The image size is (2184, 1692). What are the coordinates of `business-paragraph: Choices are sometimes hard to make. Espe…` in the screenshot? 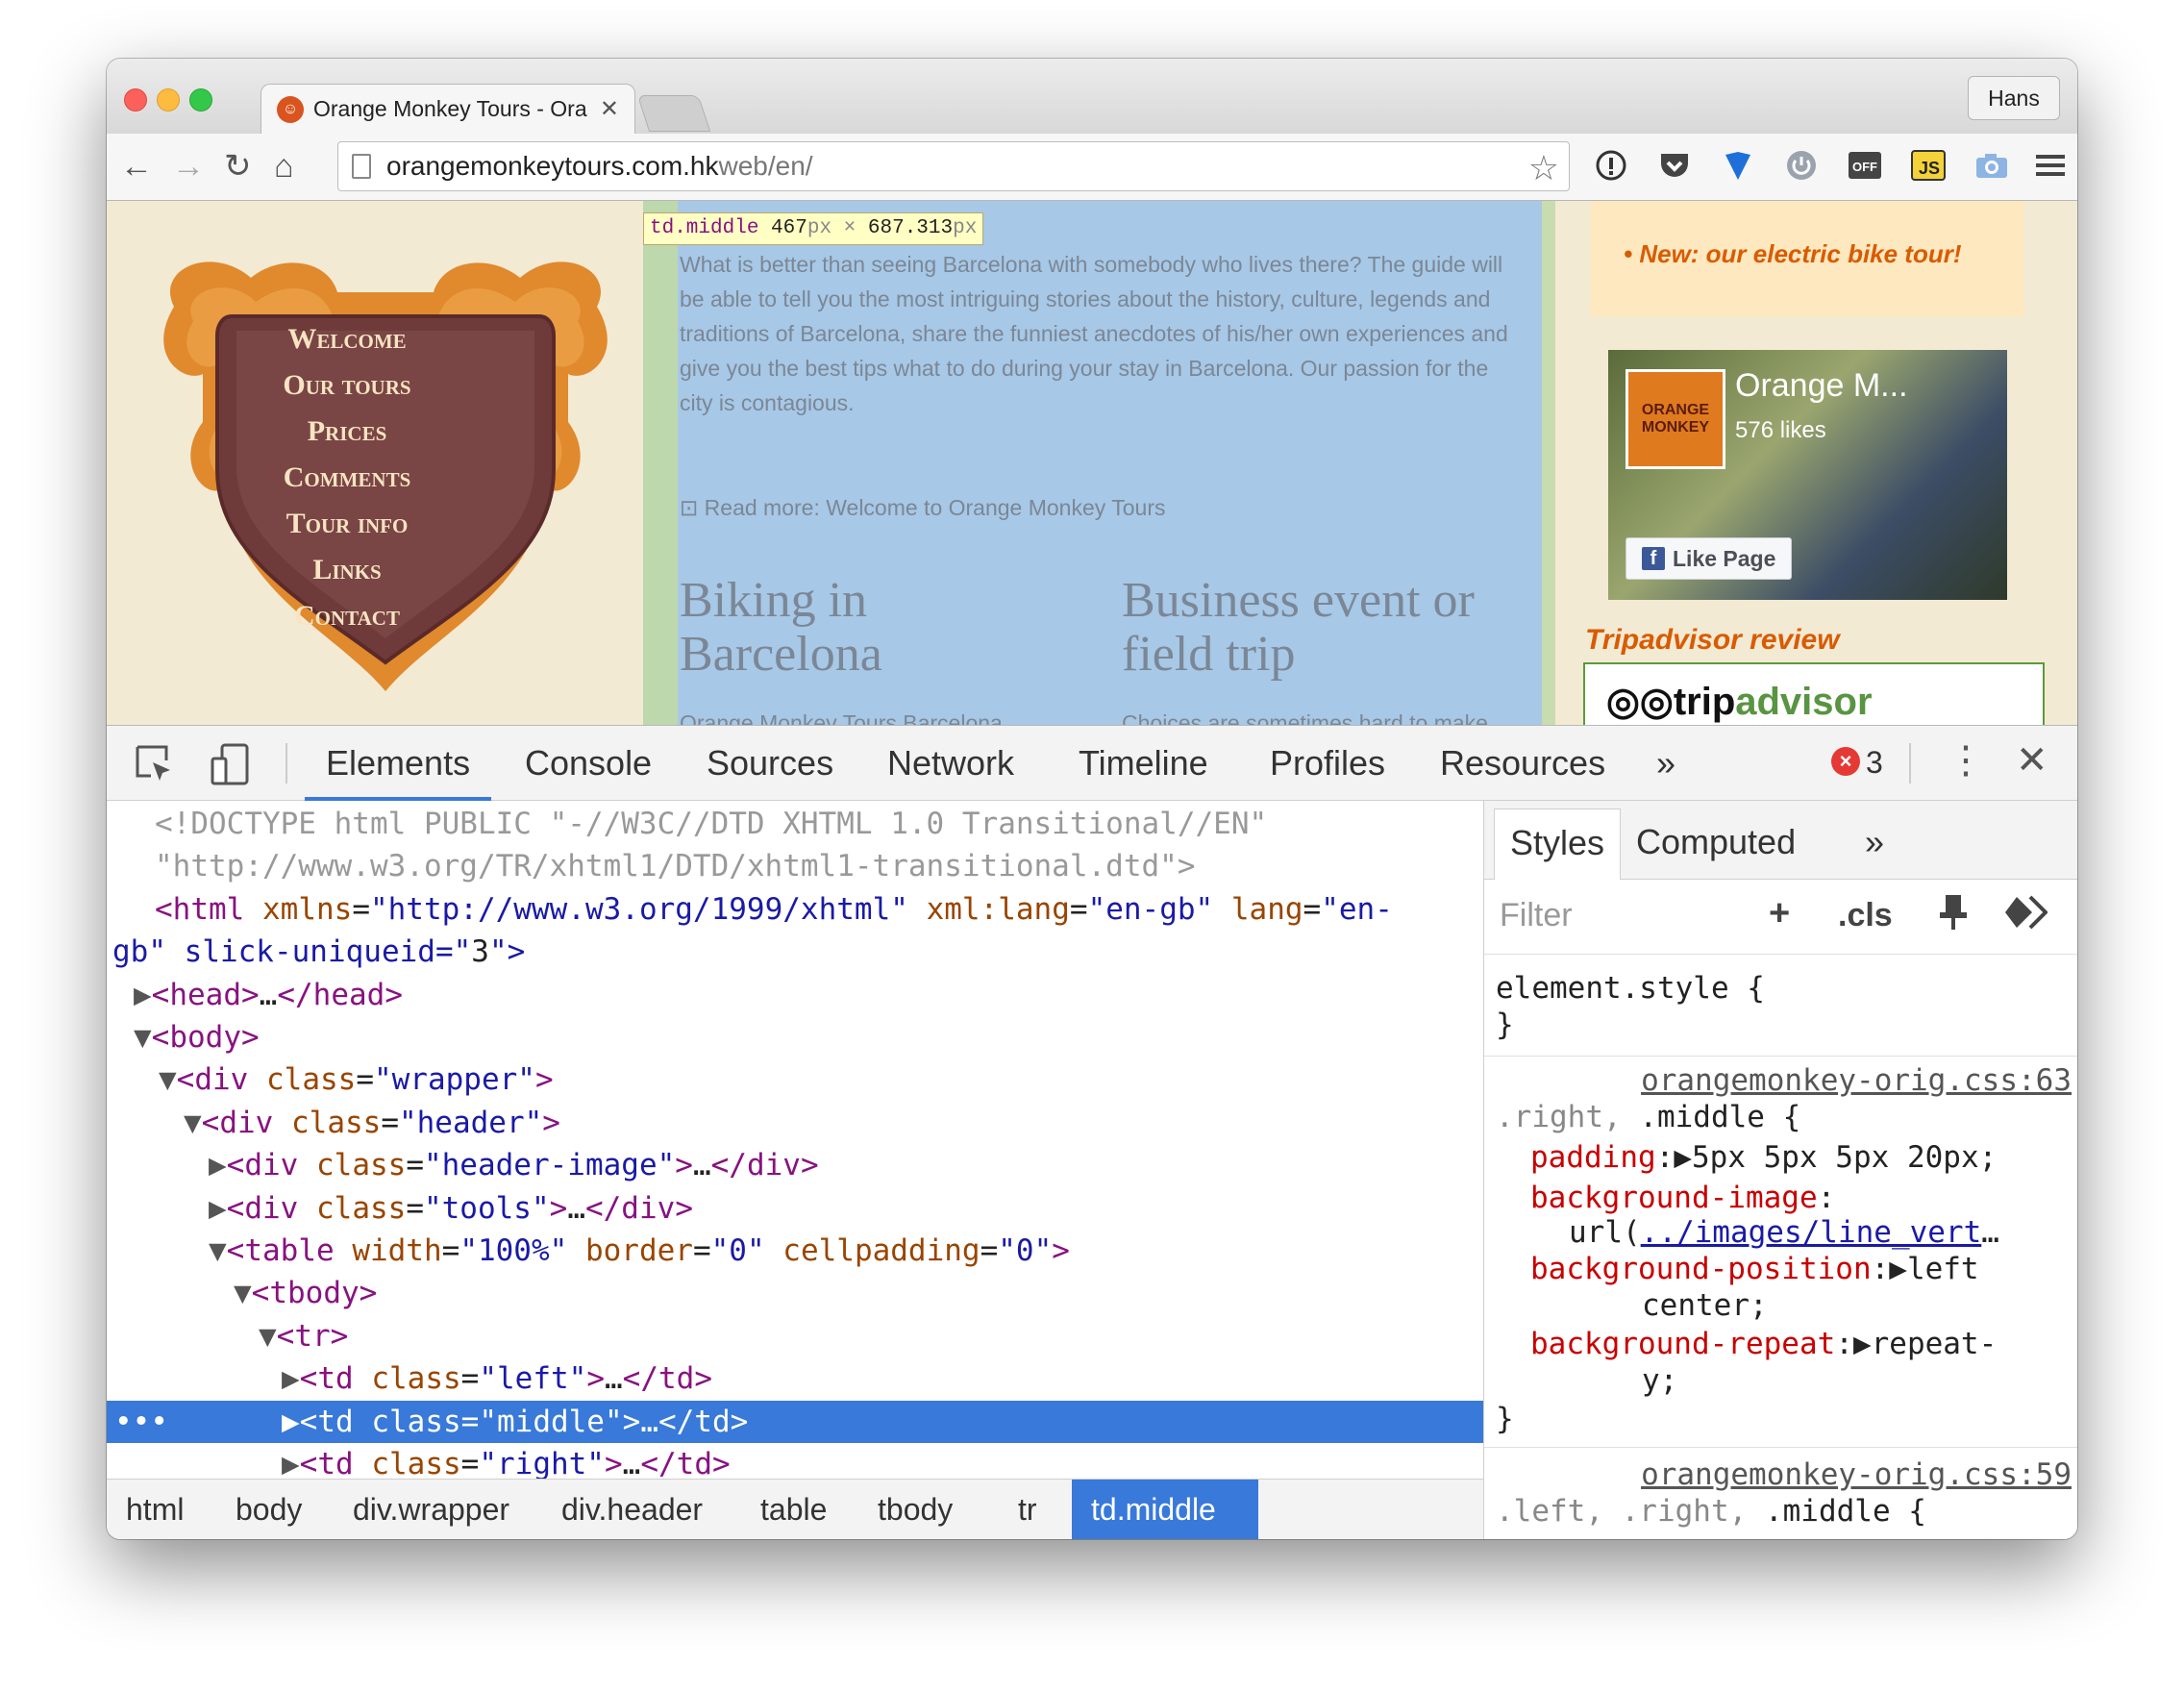 It's located at (1309, 717).